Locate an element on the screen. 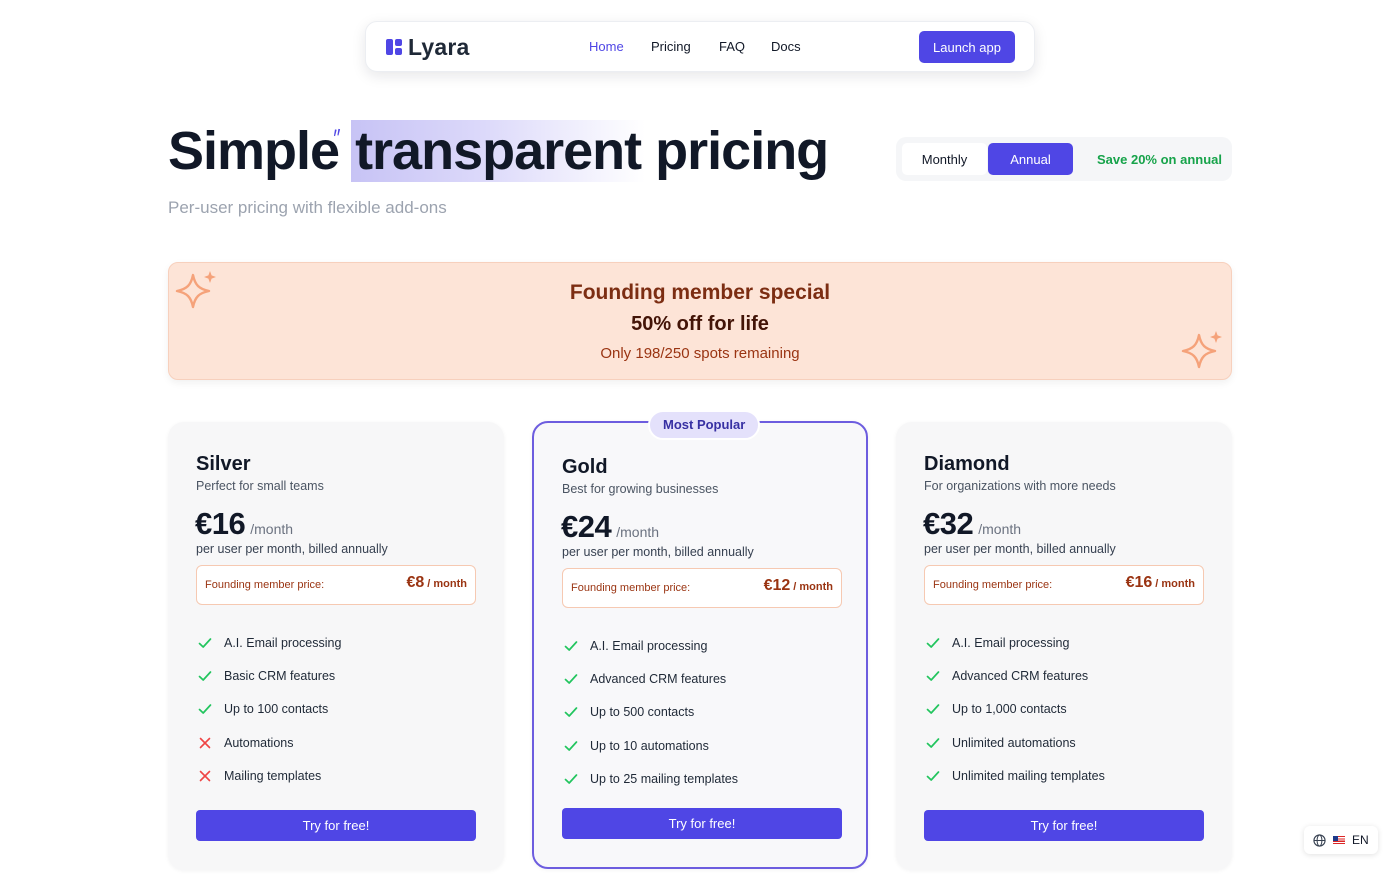  billing-toggle: Monthly Annual Save 20% on annual is located at coordinates (1064, 159).